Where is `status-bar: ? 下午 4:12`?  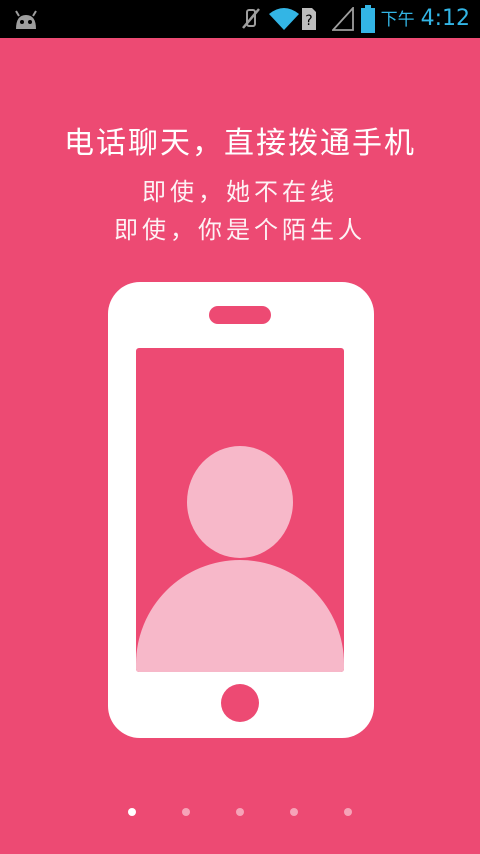
status-bar: ? 下午 4:12 is located at coordinates (240, 19).